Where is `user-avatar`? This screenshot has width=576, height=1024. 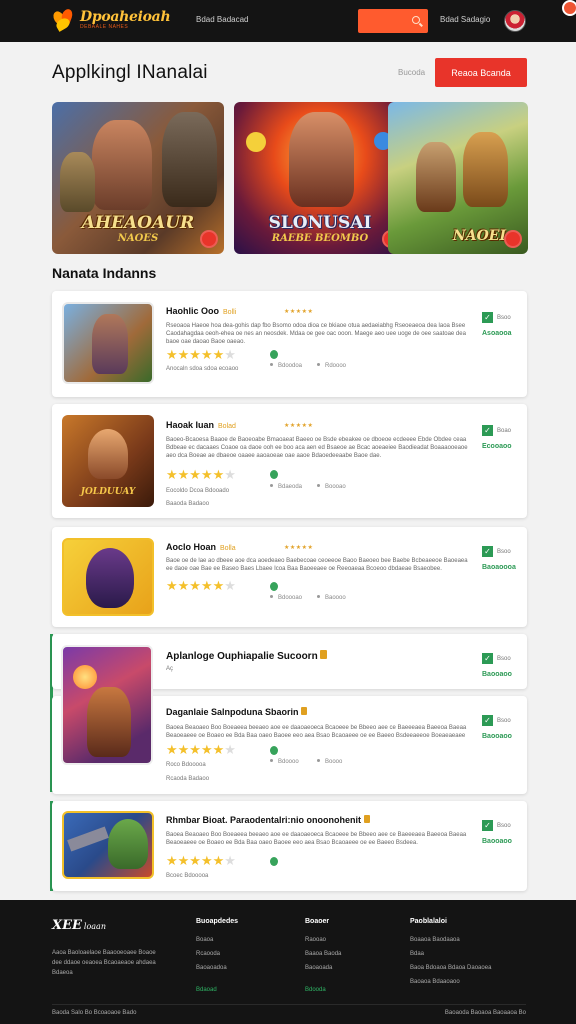
user-avatar is located at coordinates (515, 21).